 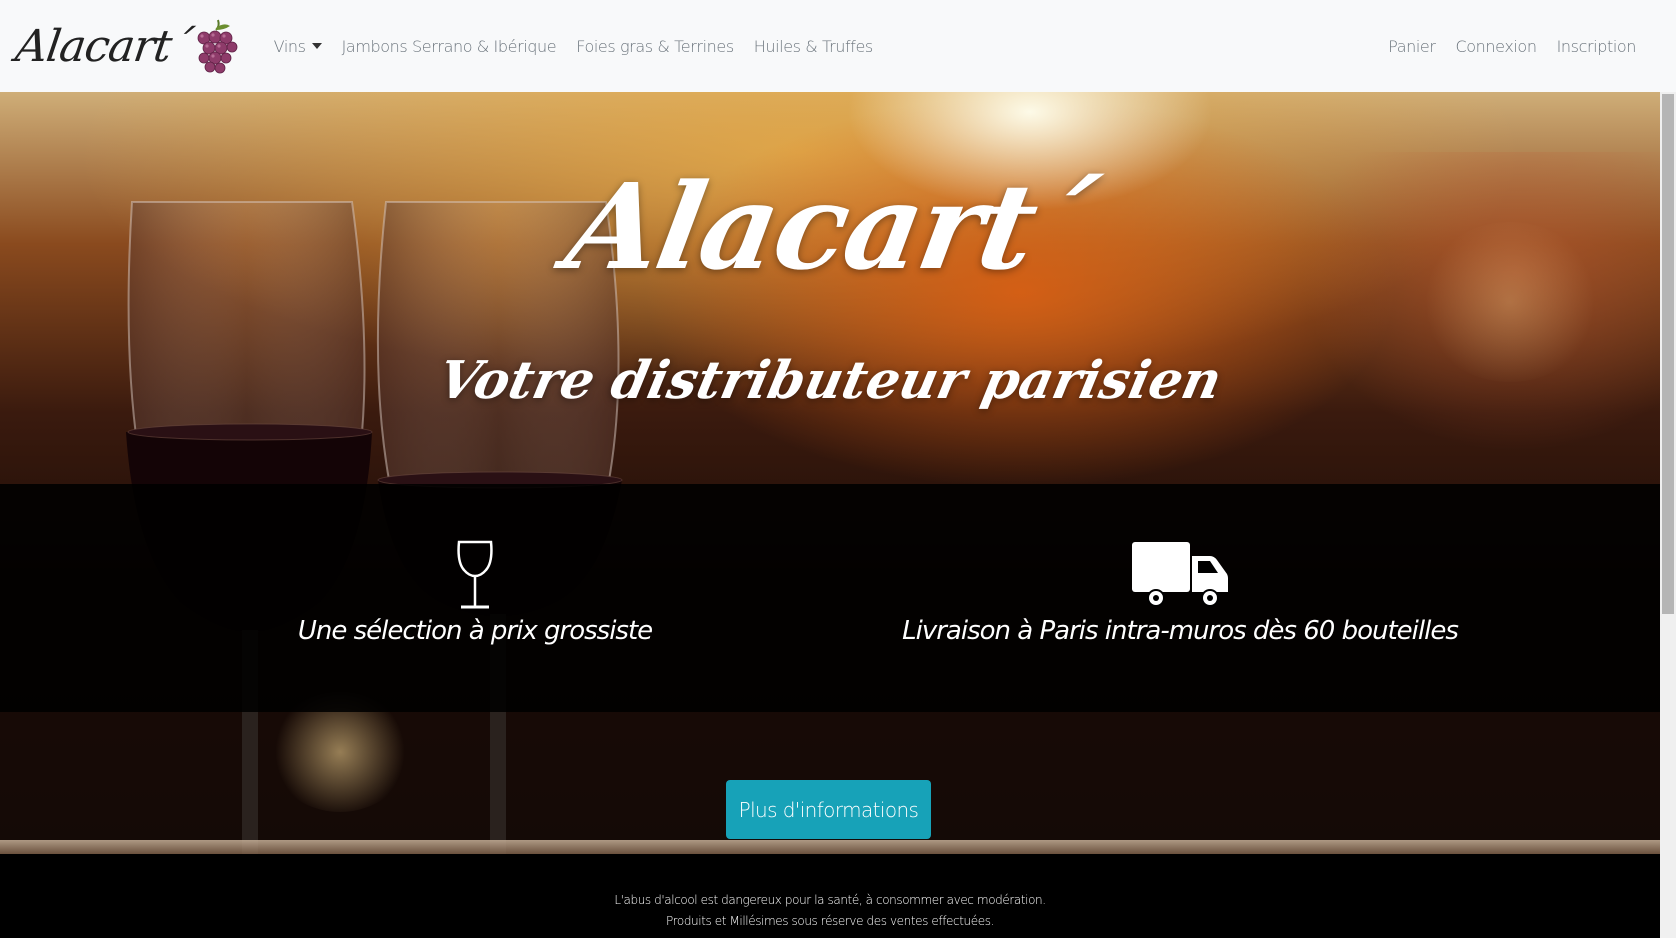 What do you see at coordinates (316, 45) in the screenshot?
I see `caret-down-icon` at bounding box center [316, 45].